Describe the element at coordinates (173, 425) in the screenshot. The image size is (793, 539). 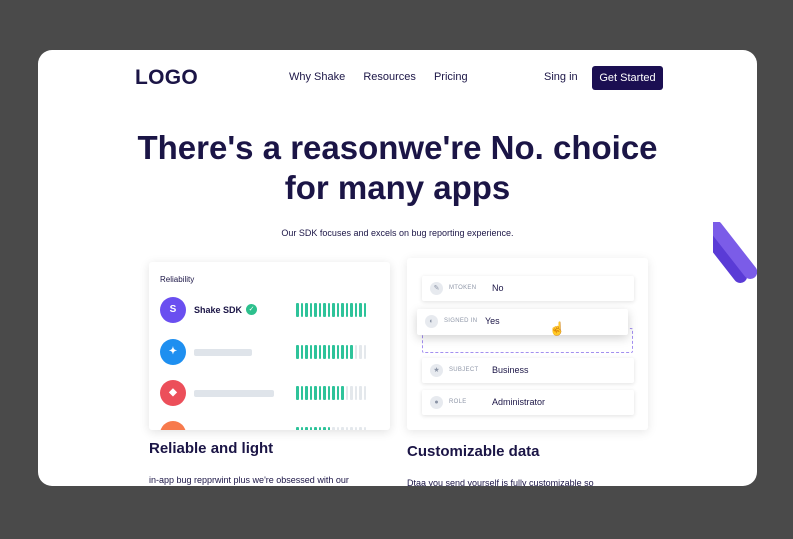
I see `competitor-avatar` at that location.